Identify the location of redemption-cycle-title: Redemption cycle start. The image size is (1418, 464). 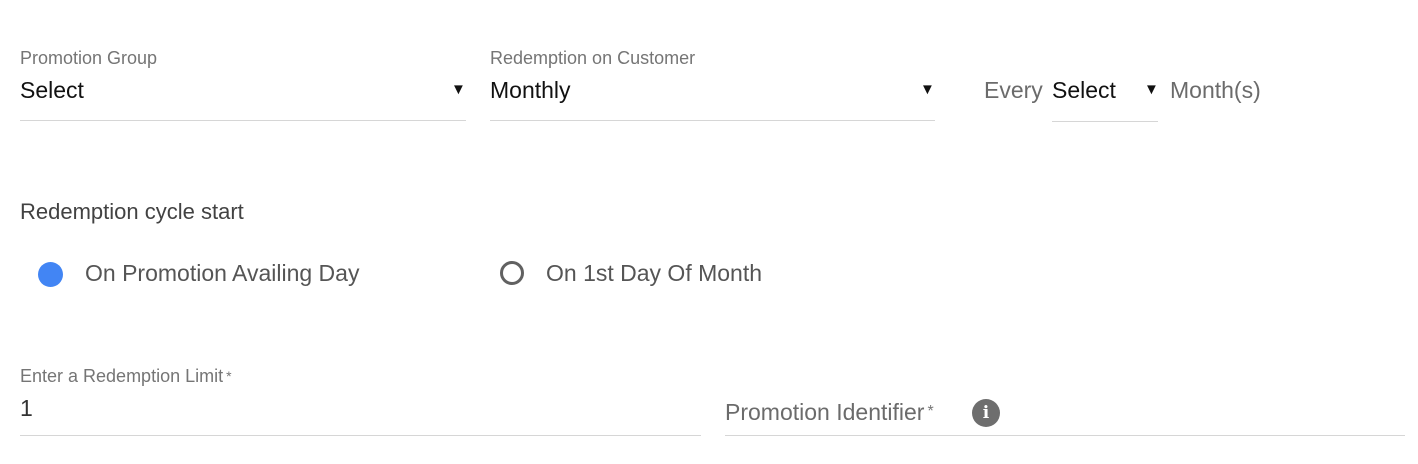
(132, 211).